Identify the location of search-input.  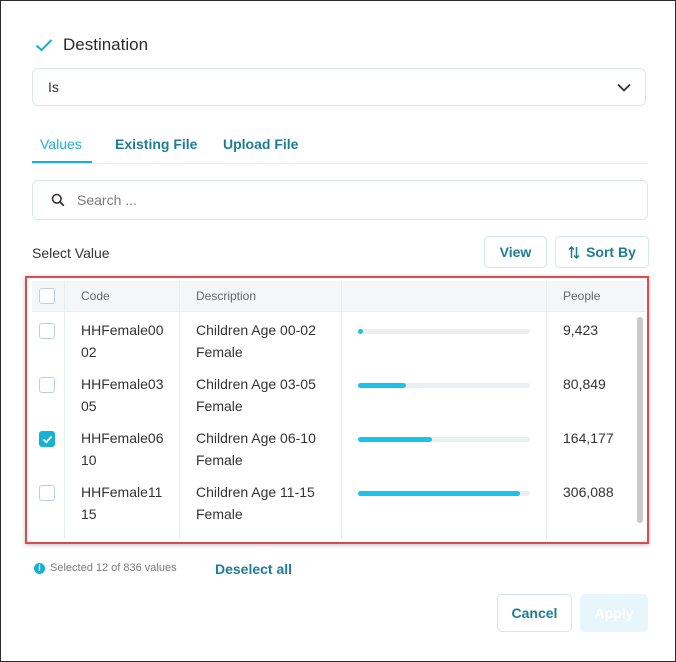
(337, 200).